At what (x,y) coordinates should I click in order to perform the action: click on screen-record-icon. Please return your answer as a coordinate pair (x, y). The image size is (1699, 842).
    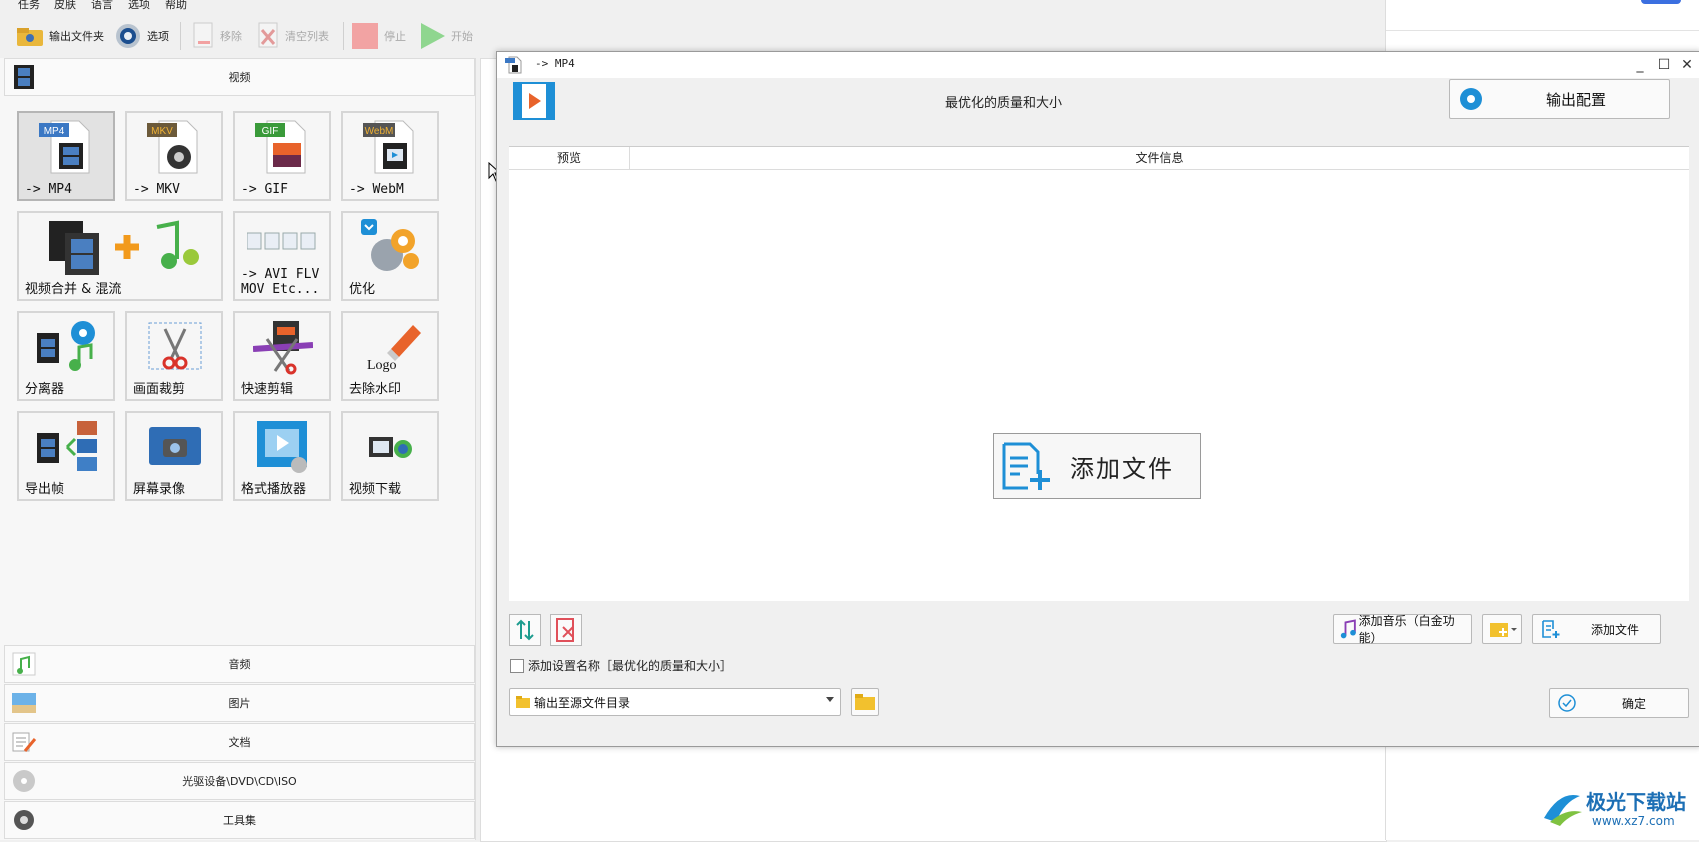
    Looking at the image, I should click on (175, 446).